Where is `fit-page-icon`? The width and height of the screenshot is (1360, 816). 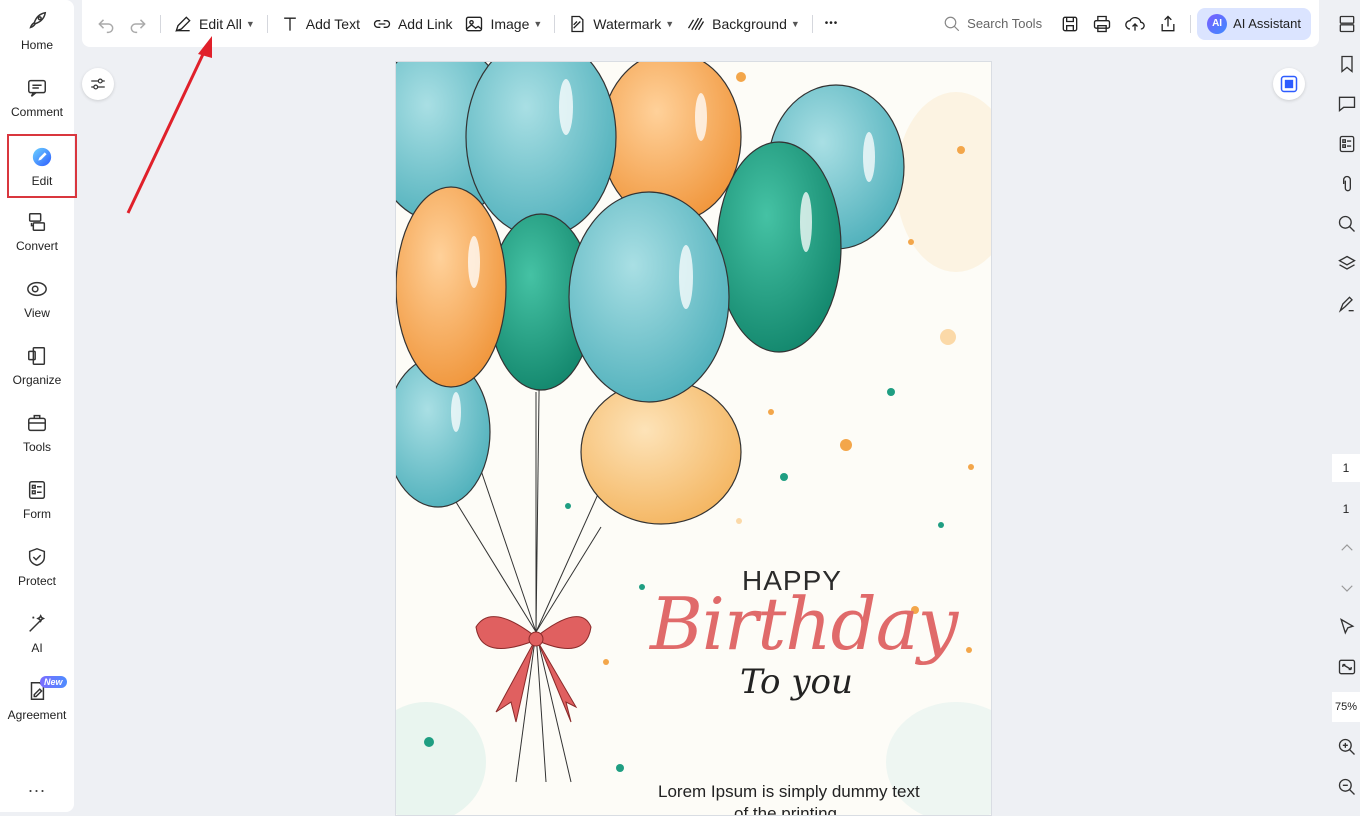 fit-page-icon is located at coordinates (1289, 84).